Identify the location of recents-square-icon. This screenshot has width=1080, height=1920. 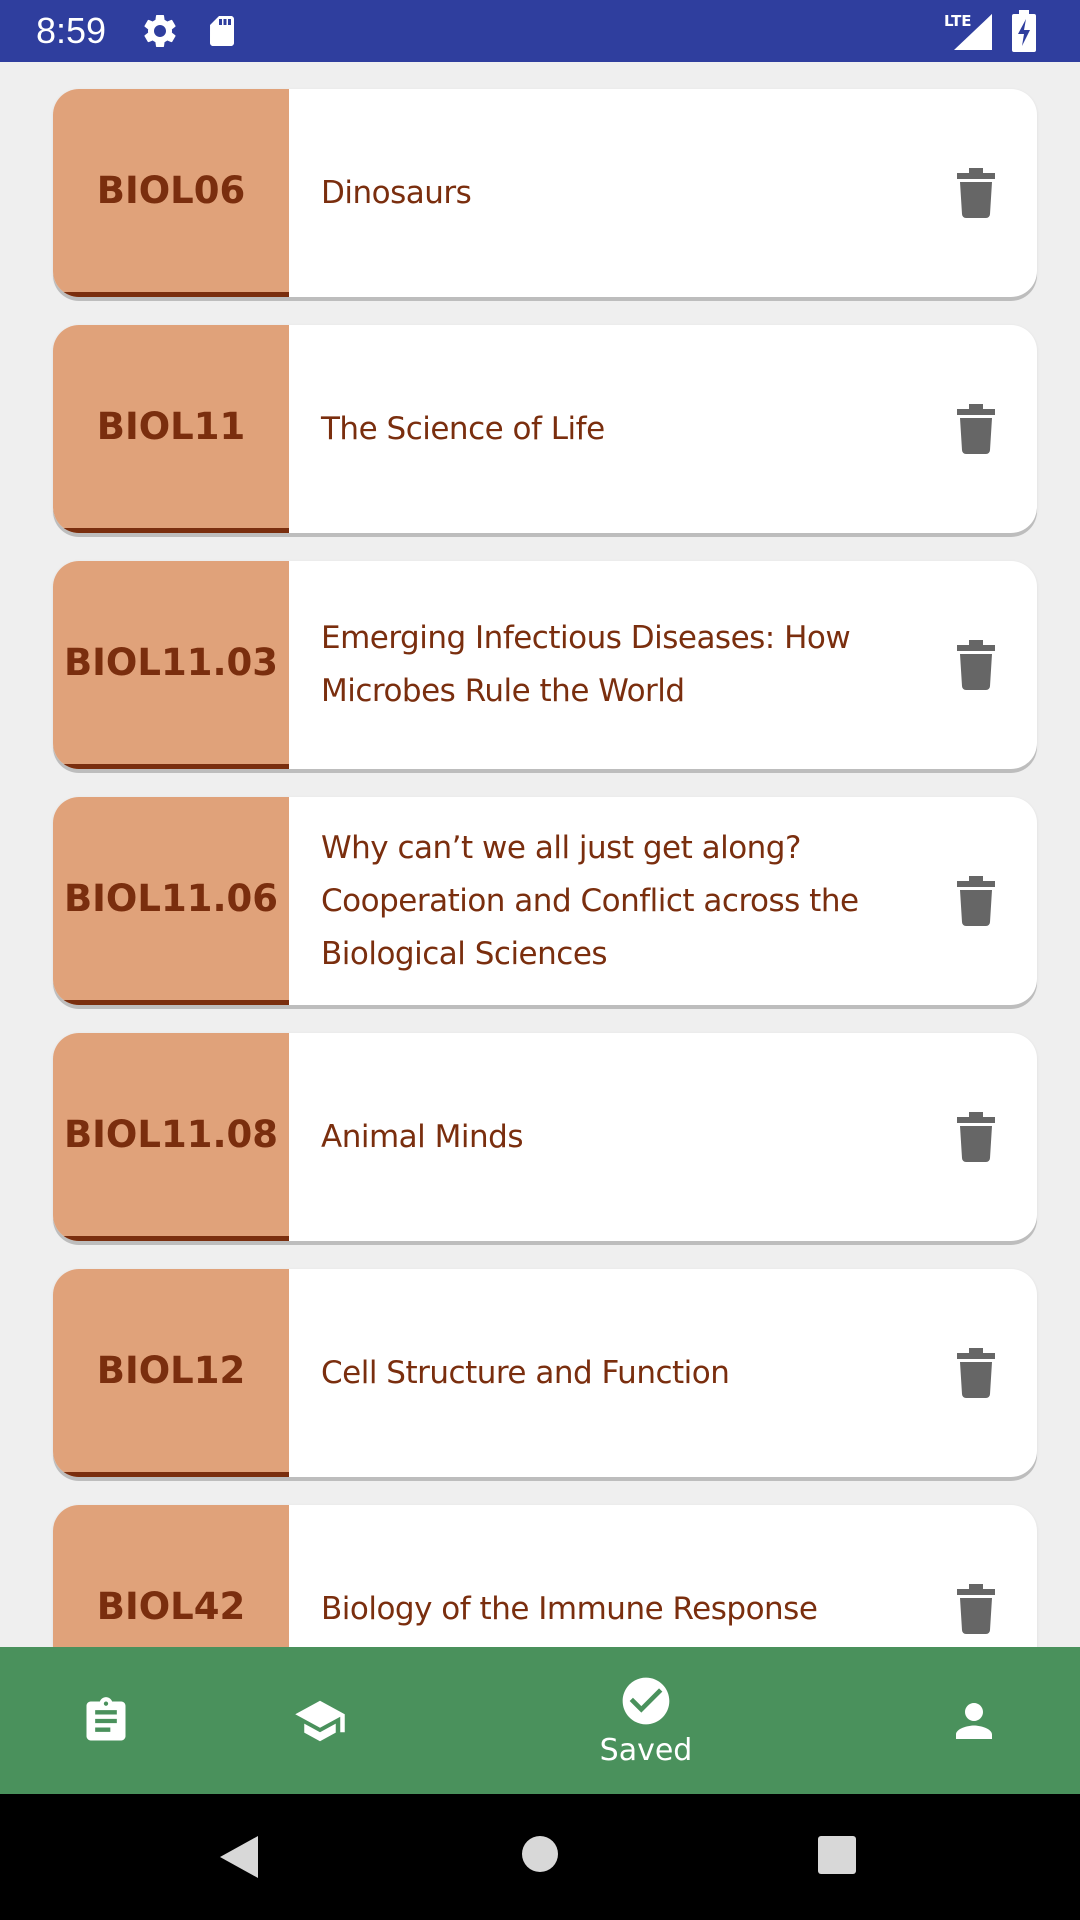
(837, 1855).